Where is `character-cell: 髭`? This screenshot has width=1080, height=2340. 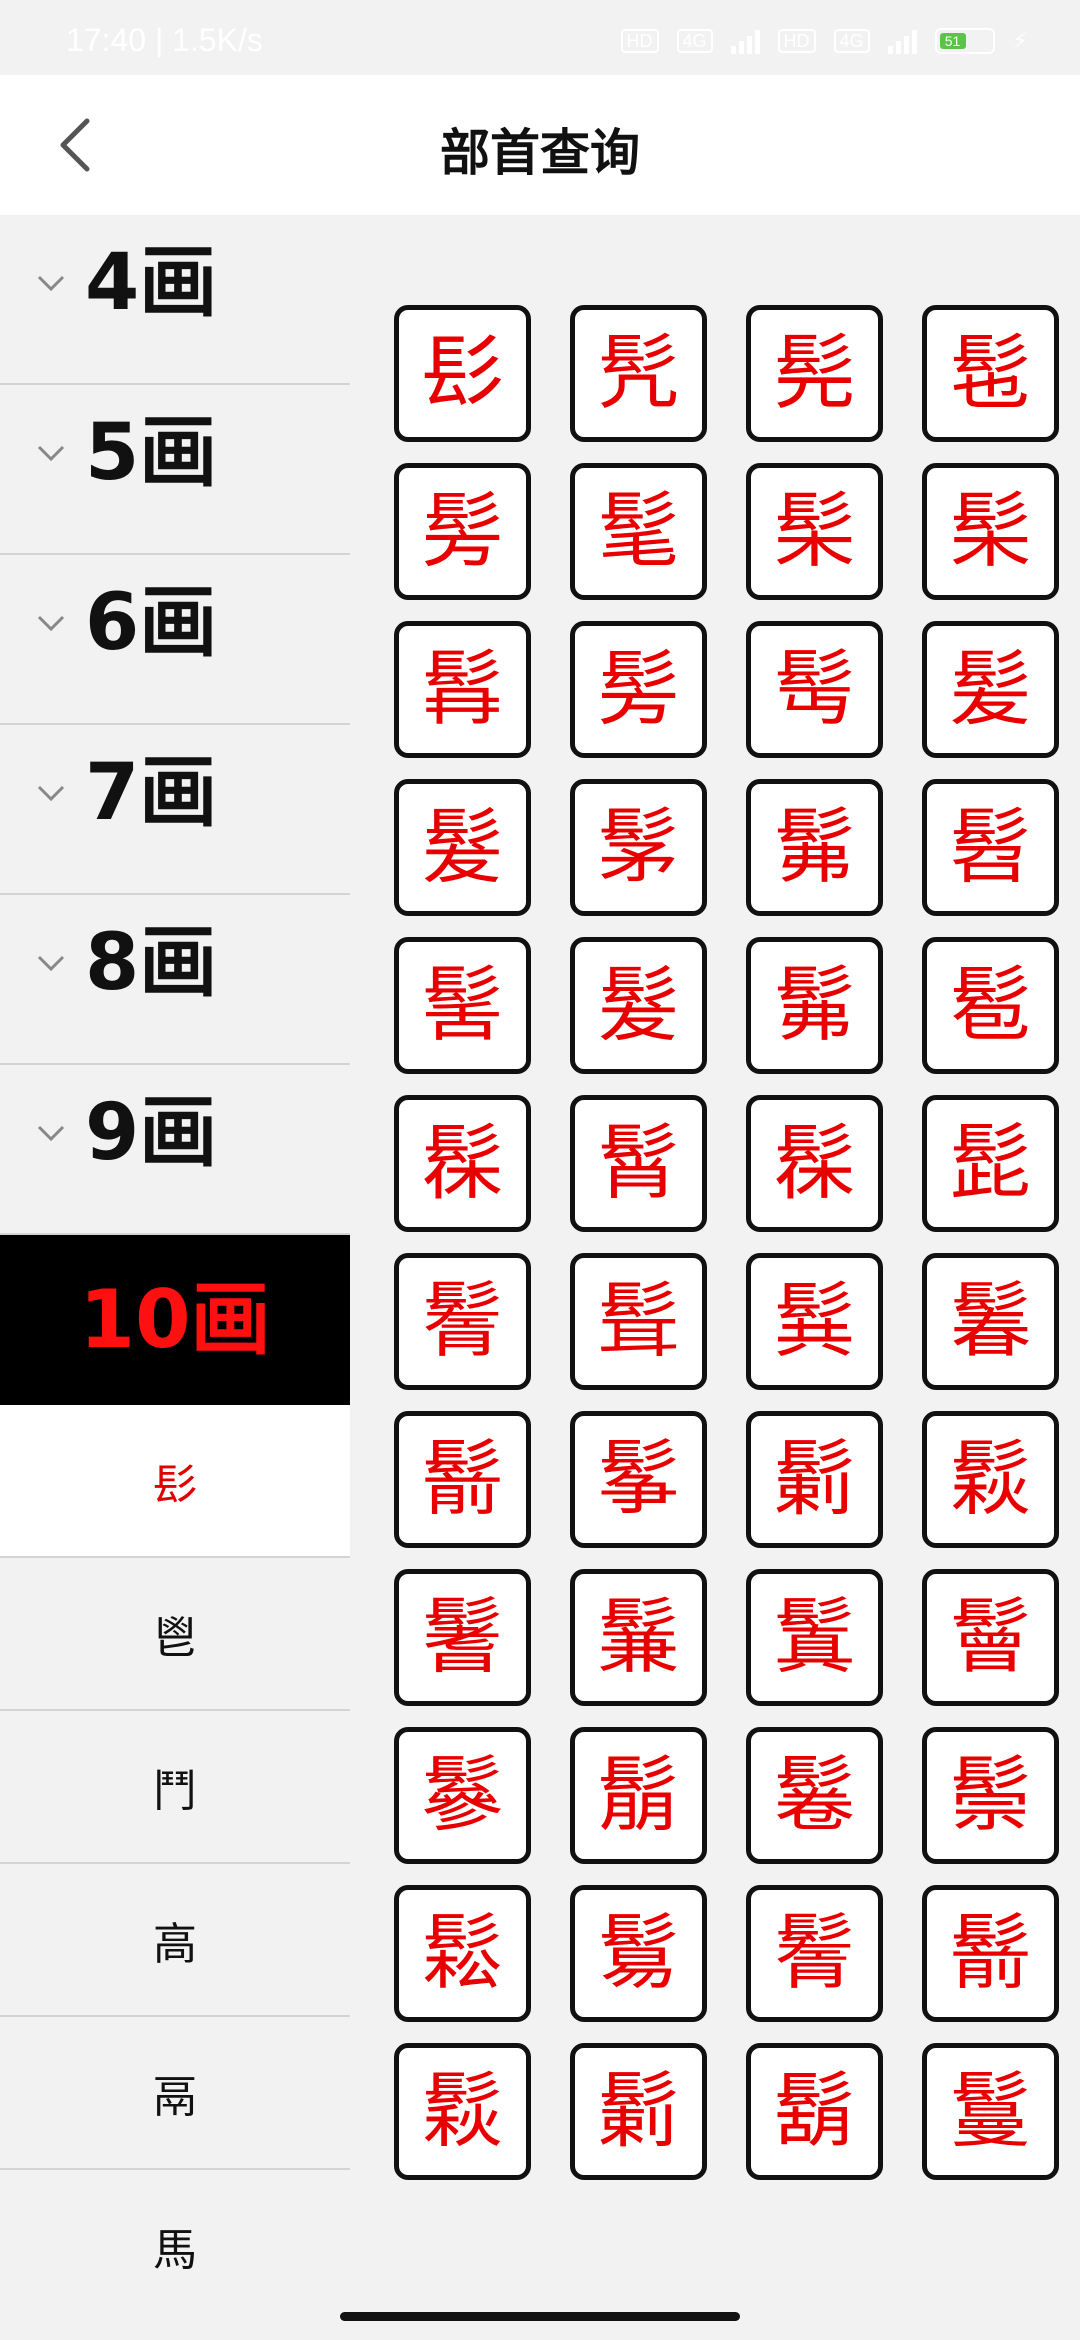
character-cell: 髭 is located at coordinates (990, 1163).